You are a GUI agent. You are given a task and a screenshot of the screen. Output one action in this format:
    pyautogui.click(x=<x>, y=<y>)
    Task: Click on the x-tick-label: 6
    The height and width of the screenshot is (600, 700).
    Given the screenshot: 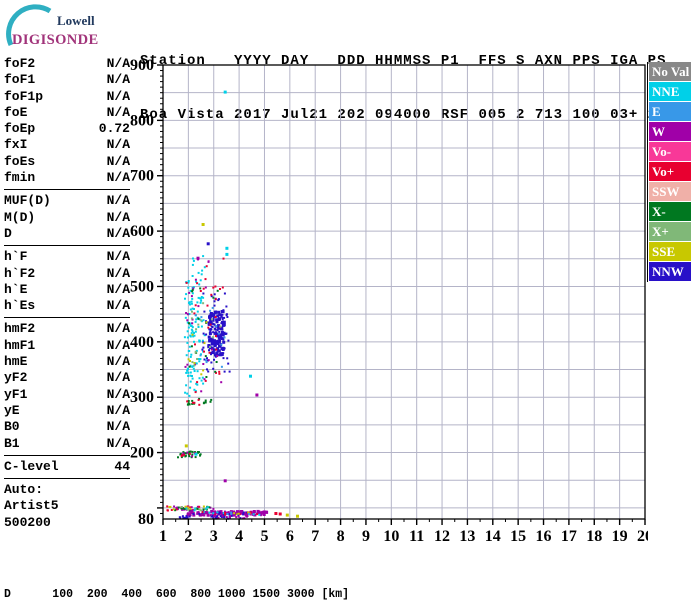 What is the action you would take?
    pyautogui.click(x=290, y=536)
    